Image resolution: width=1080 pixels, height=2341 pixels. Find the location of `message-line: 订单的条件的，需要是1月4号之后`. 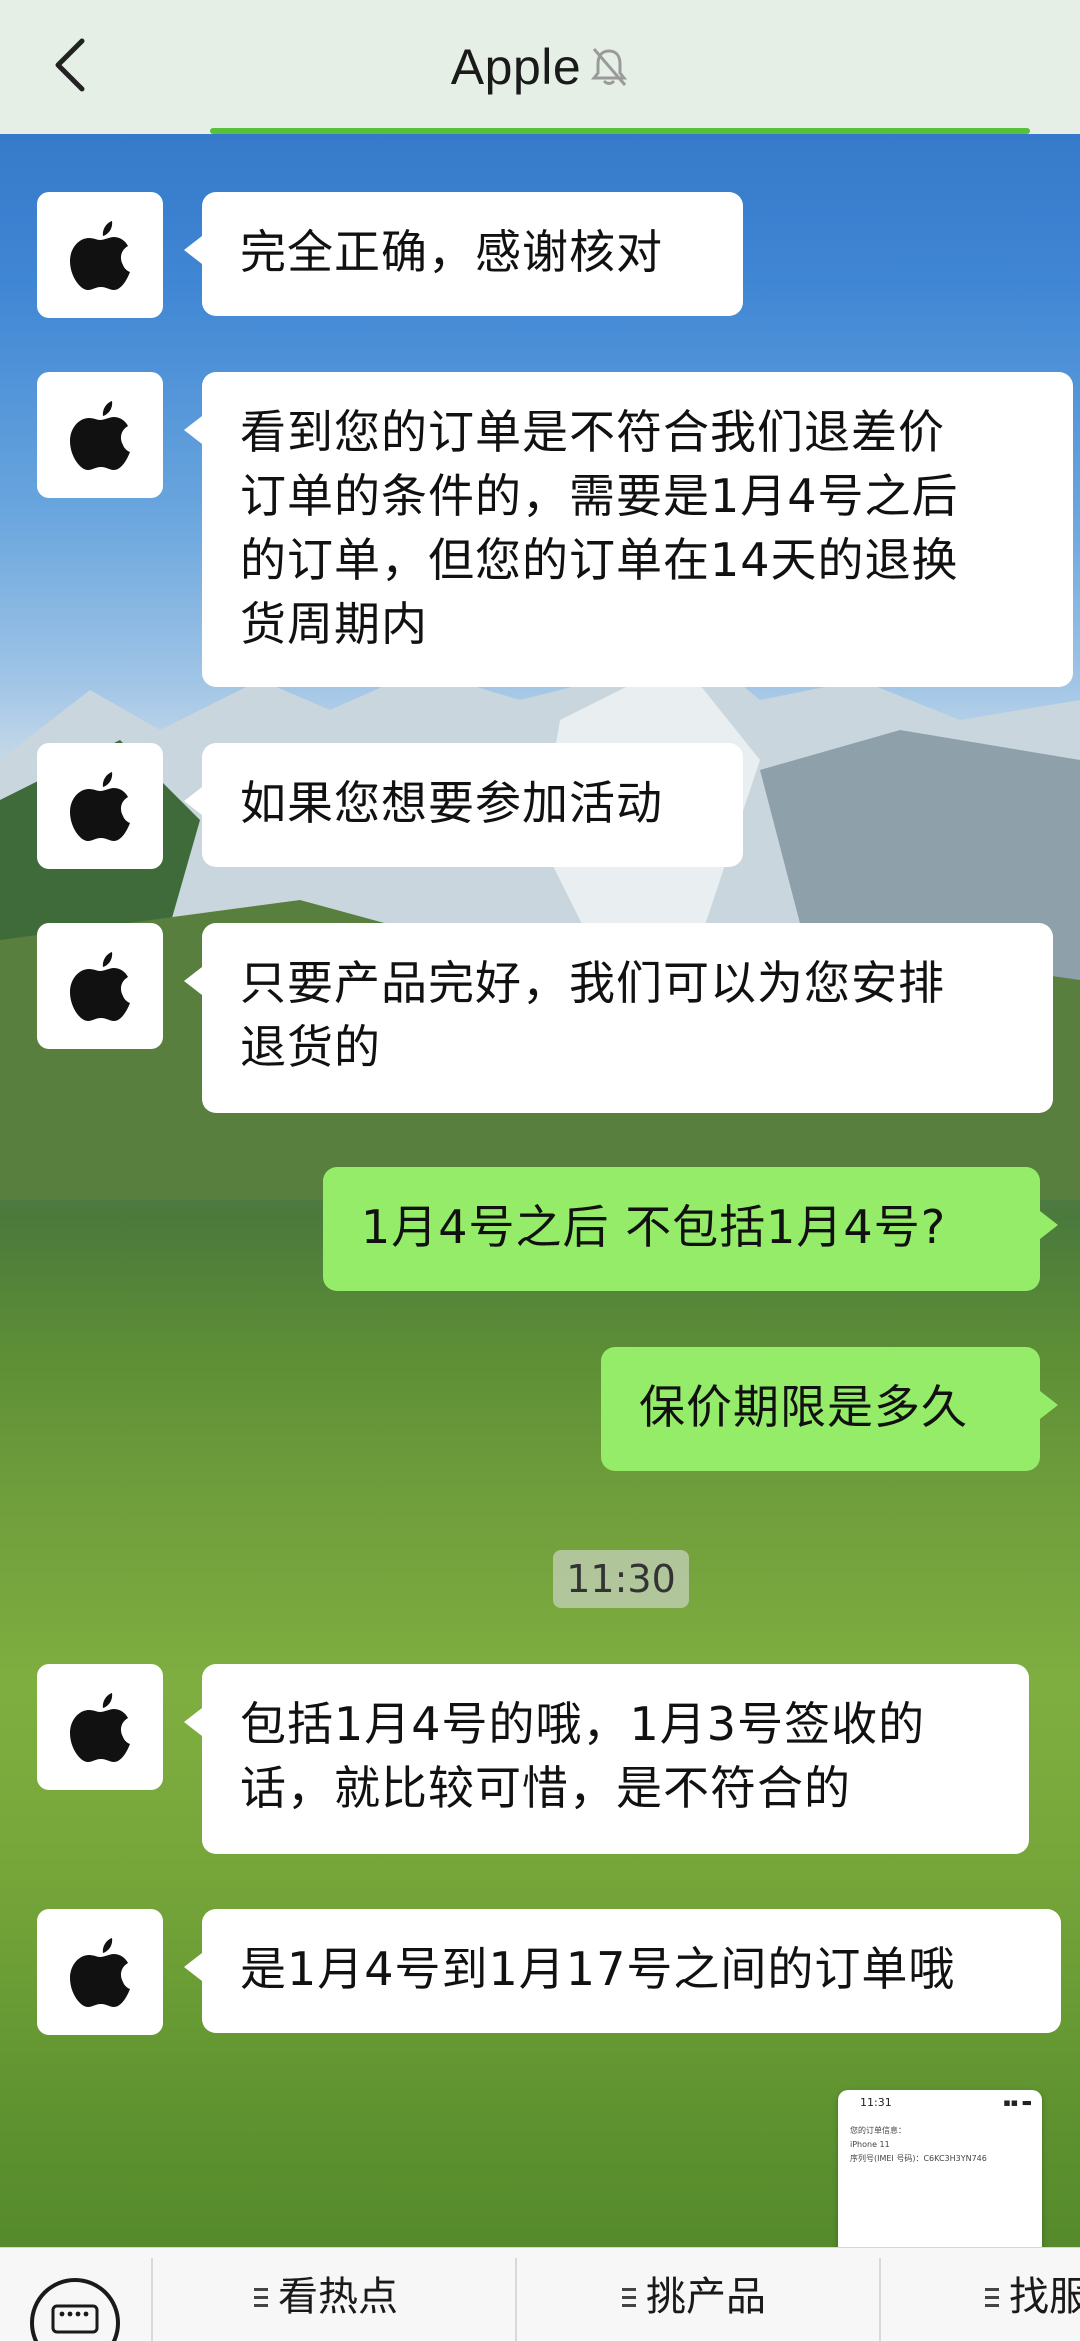

message-line: 订单的条件的，需要是1月4号之后 is located at coordinates (599, 496).